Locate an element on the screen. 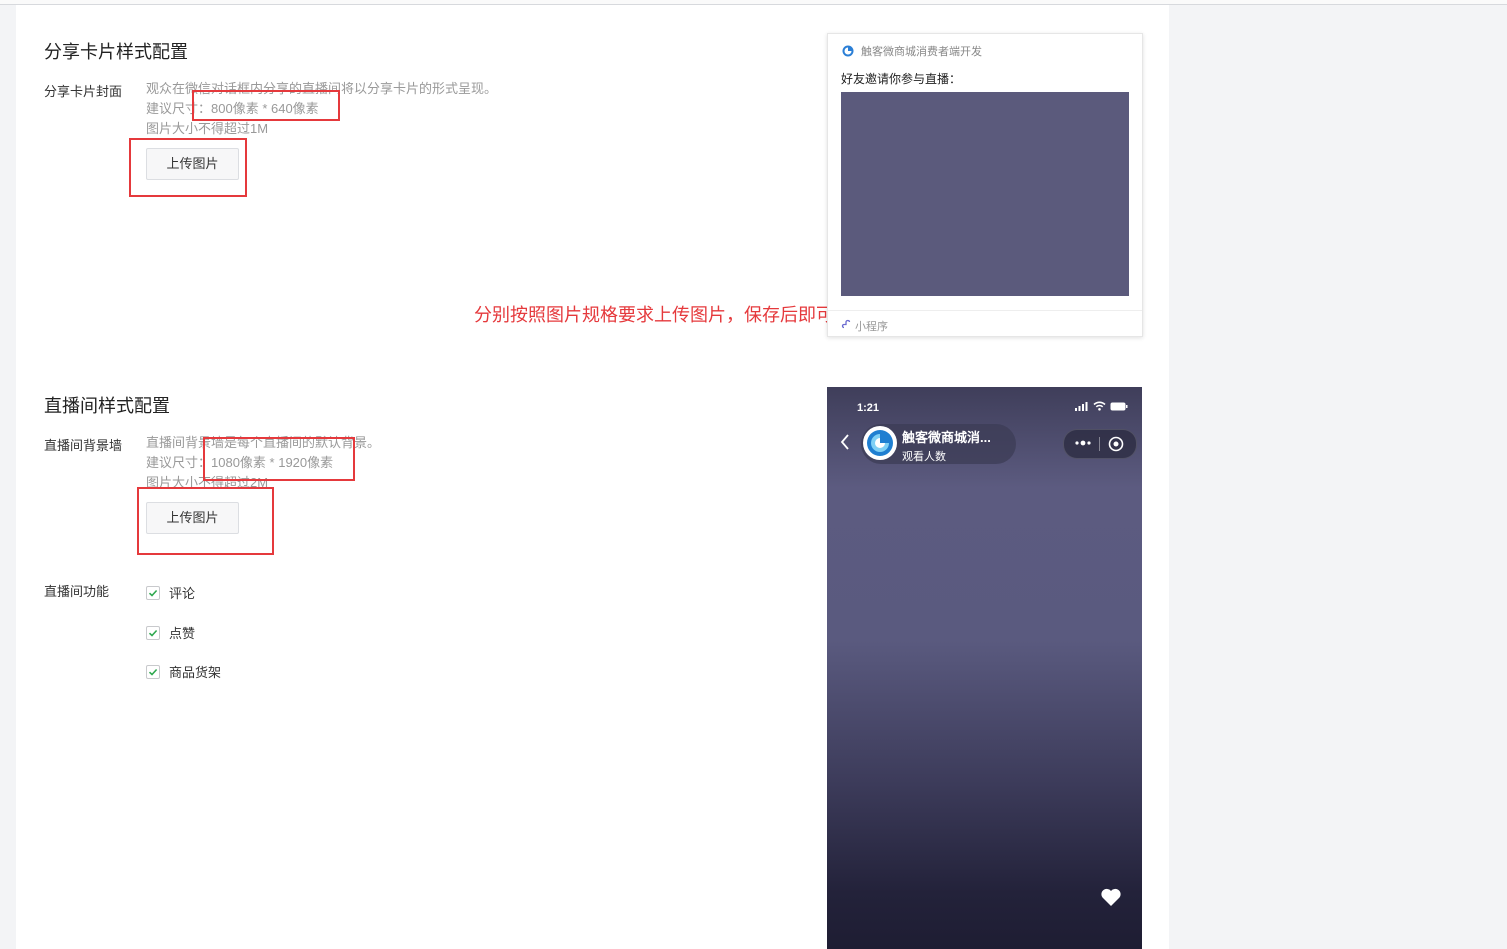 The height and width of the screenshot is (949, 1507). feature-shelf: 商品货架 is located at coordinates (183, 671).